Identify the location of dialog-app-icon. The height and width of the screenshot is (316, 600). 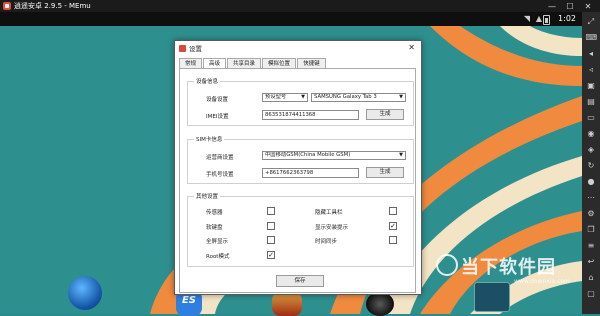
(182, 48).